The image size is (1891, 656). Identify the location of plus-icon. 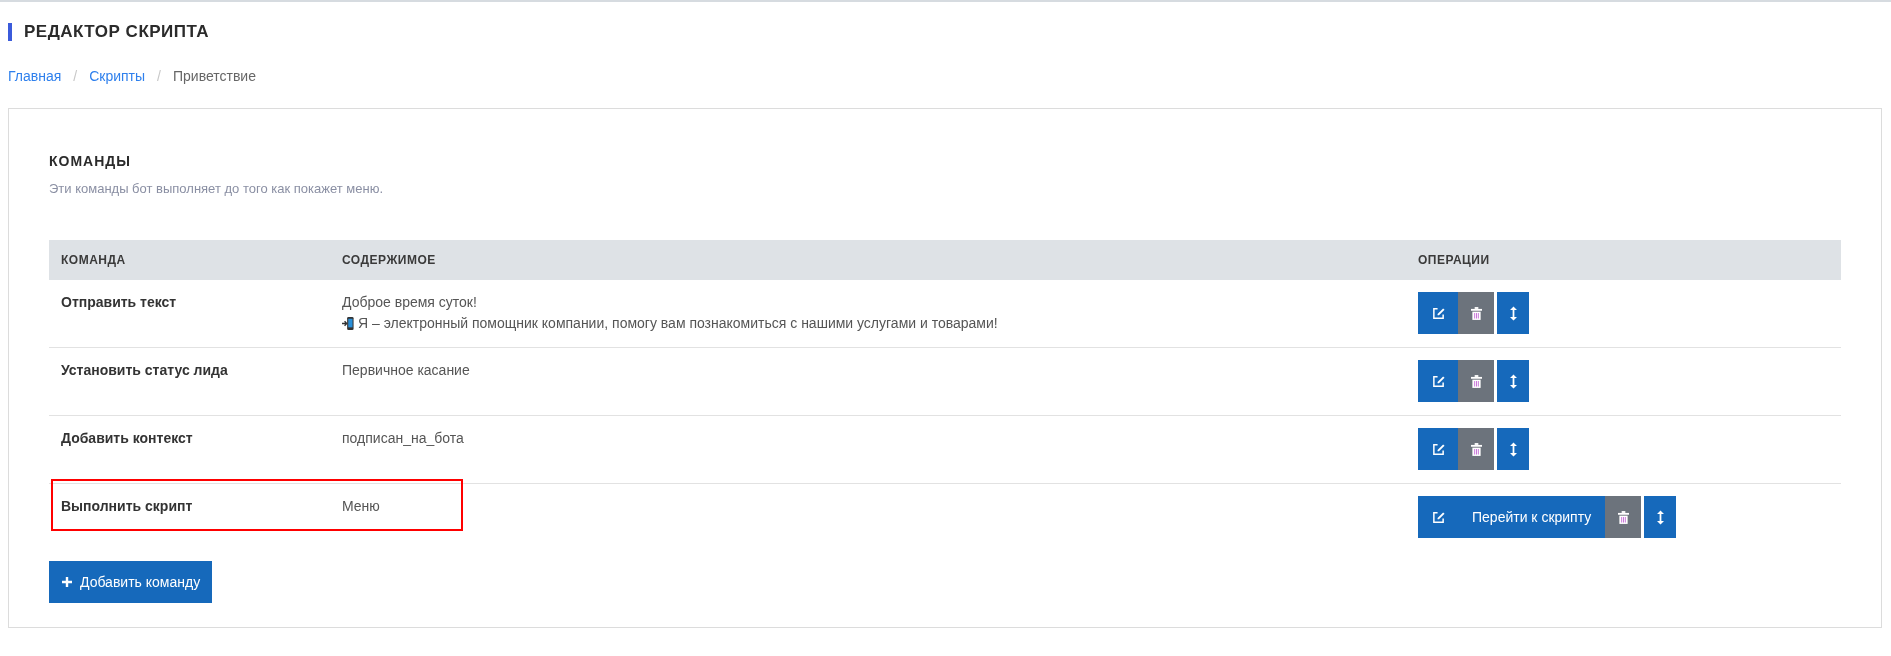
(67, 582).